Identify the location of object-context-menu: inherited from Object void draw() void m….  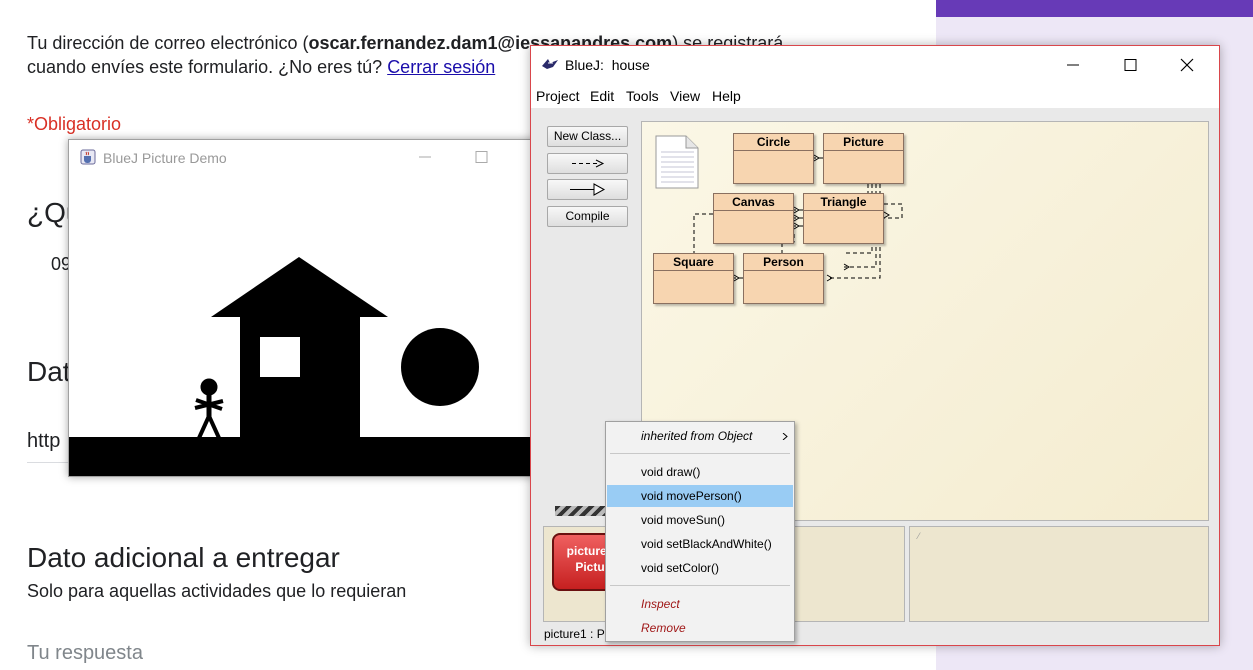
(700, 531).